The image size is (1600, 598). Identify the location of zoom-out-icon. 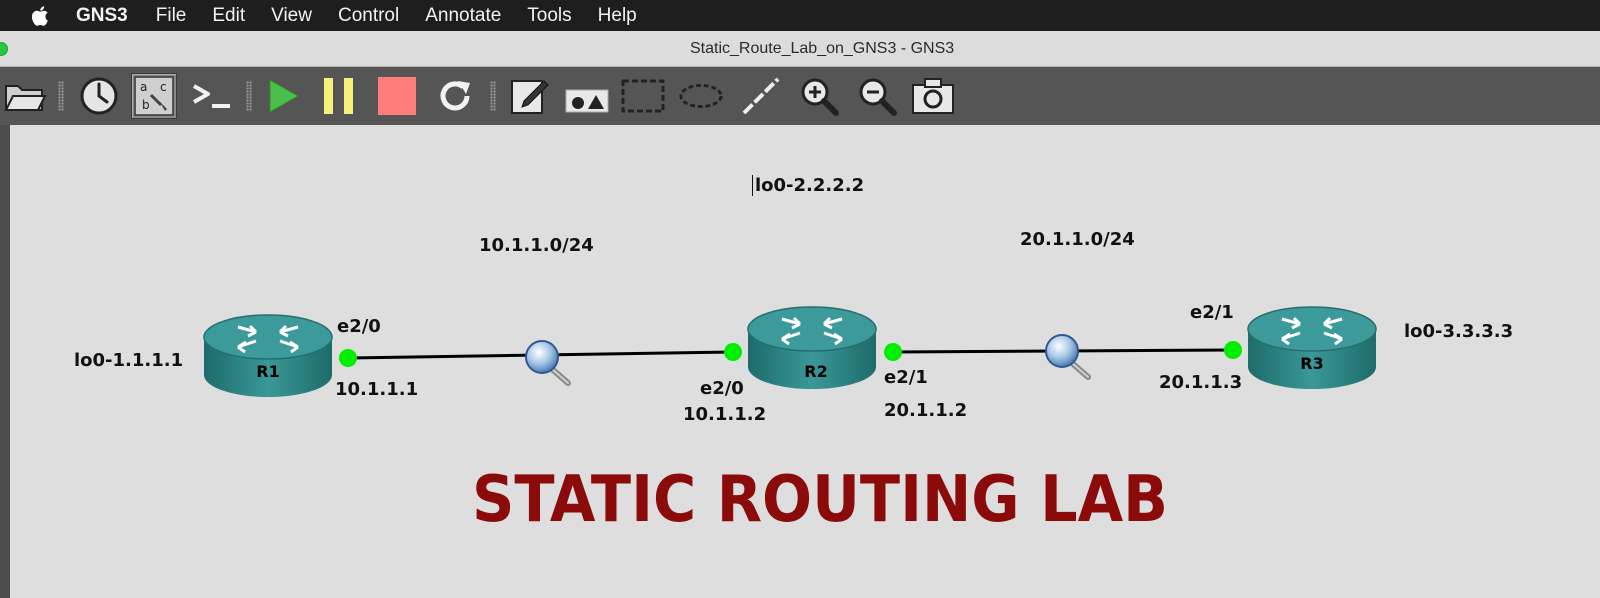
(878, 97).